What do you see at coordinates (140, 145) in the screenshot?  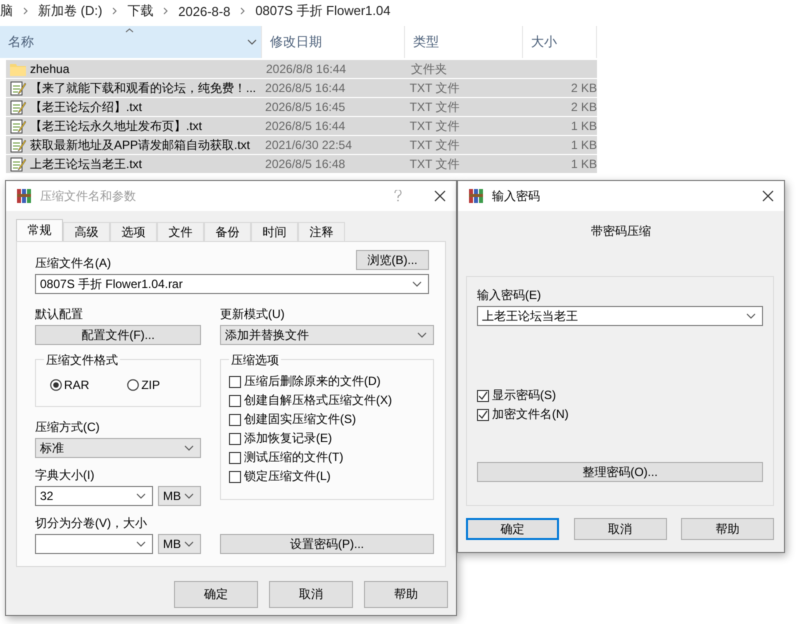 I see `file-name: 获取最新地址及APP请发邮箱自动获取.txt` at bounding box center [140, 145].